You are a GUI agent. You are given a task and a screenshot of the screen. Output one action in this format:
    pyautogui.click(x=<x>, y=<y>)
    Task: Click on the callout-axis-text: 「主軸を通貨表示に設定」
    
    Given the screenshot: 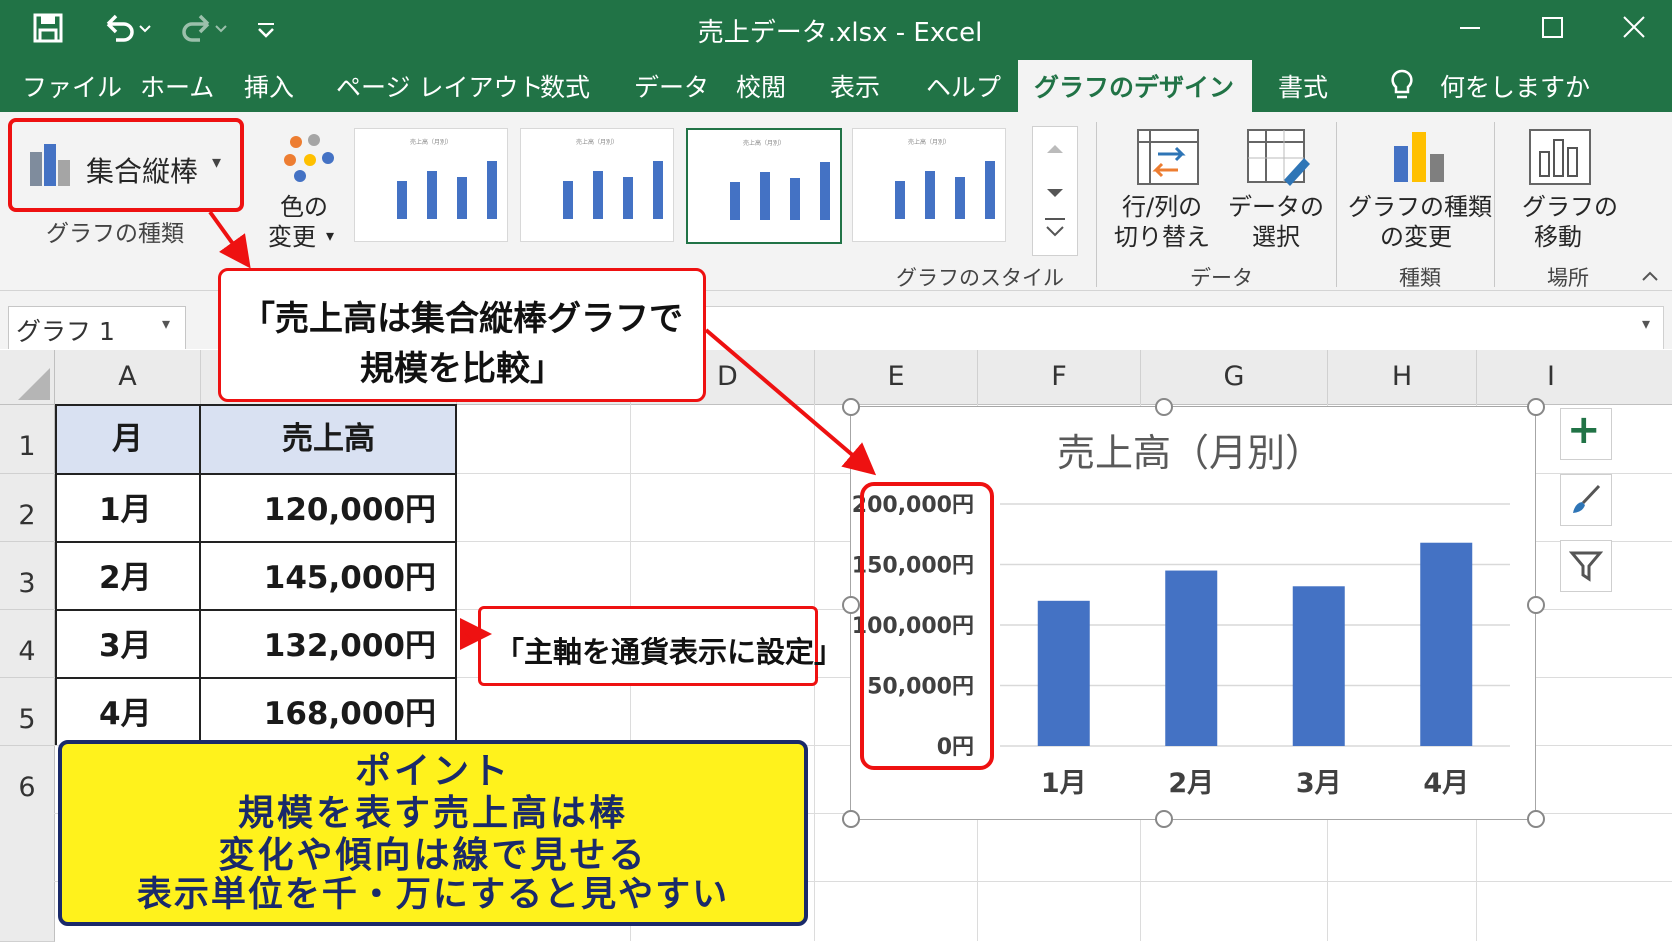 What is the action you would take?
    pyautogui.click(x=669, y=652)
    